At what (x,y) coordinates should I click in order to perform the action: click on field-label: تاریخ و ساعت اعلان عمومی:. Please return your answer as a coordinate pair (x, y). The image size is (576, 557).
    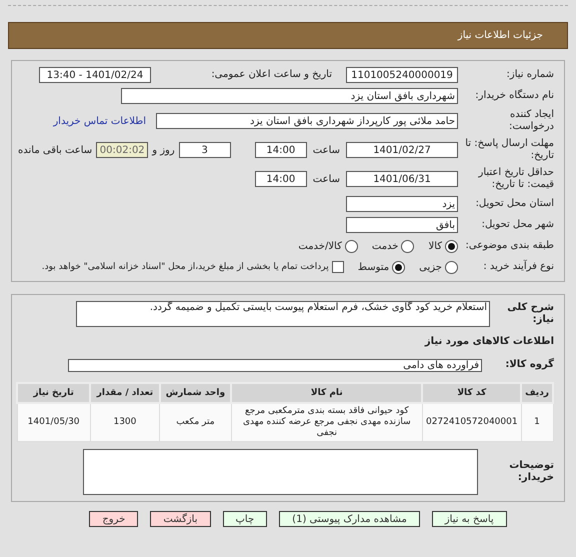
    Looking at the image, I should click on (271, 75).